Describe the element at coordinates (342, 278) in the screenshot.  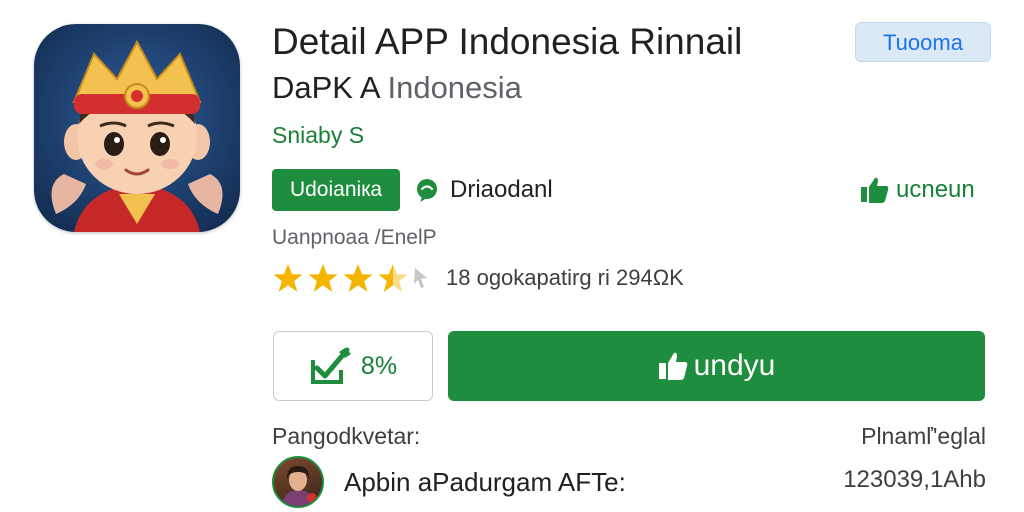
I see `star-rating` at that location.